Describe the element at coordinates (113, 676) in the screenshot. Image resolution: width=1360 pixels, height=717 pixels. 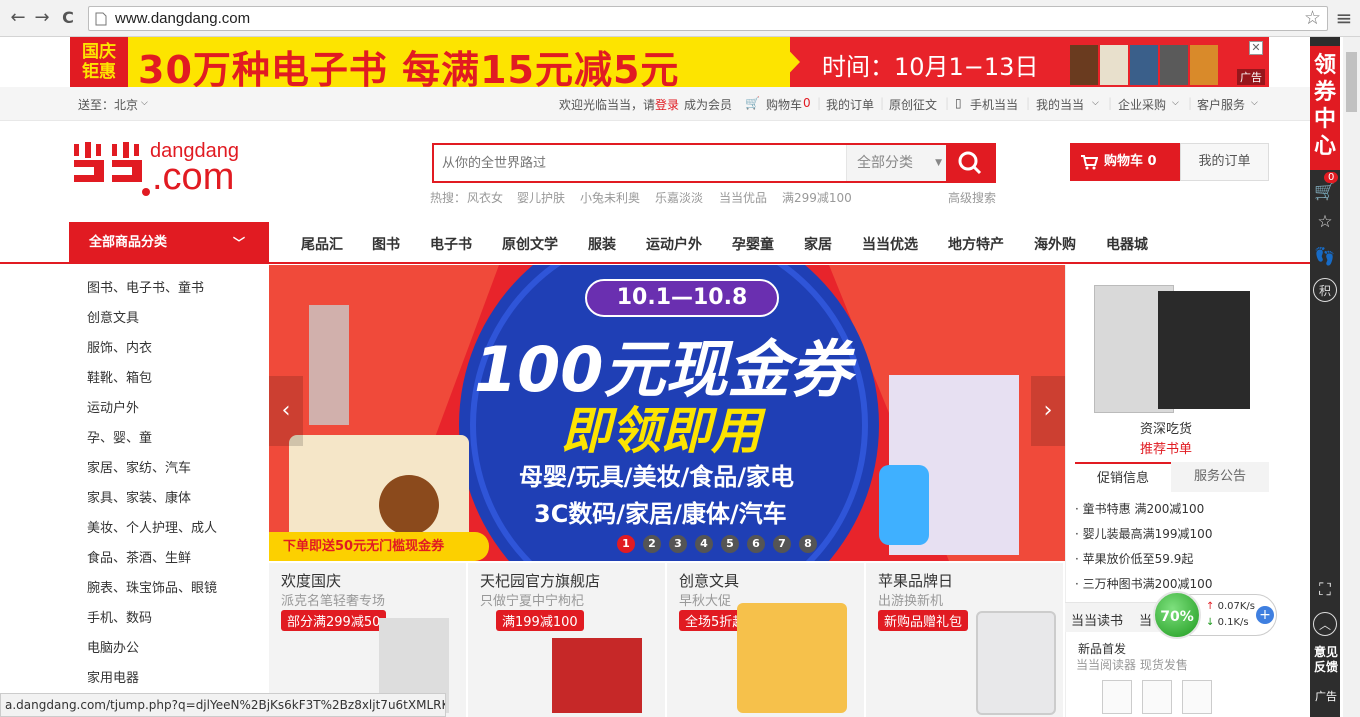
I see `category-link: 家用电器` at that location.